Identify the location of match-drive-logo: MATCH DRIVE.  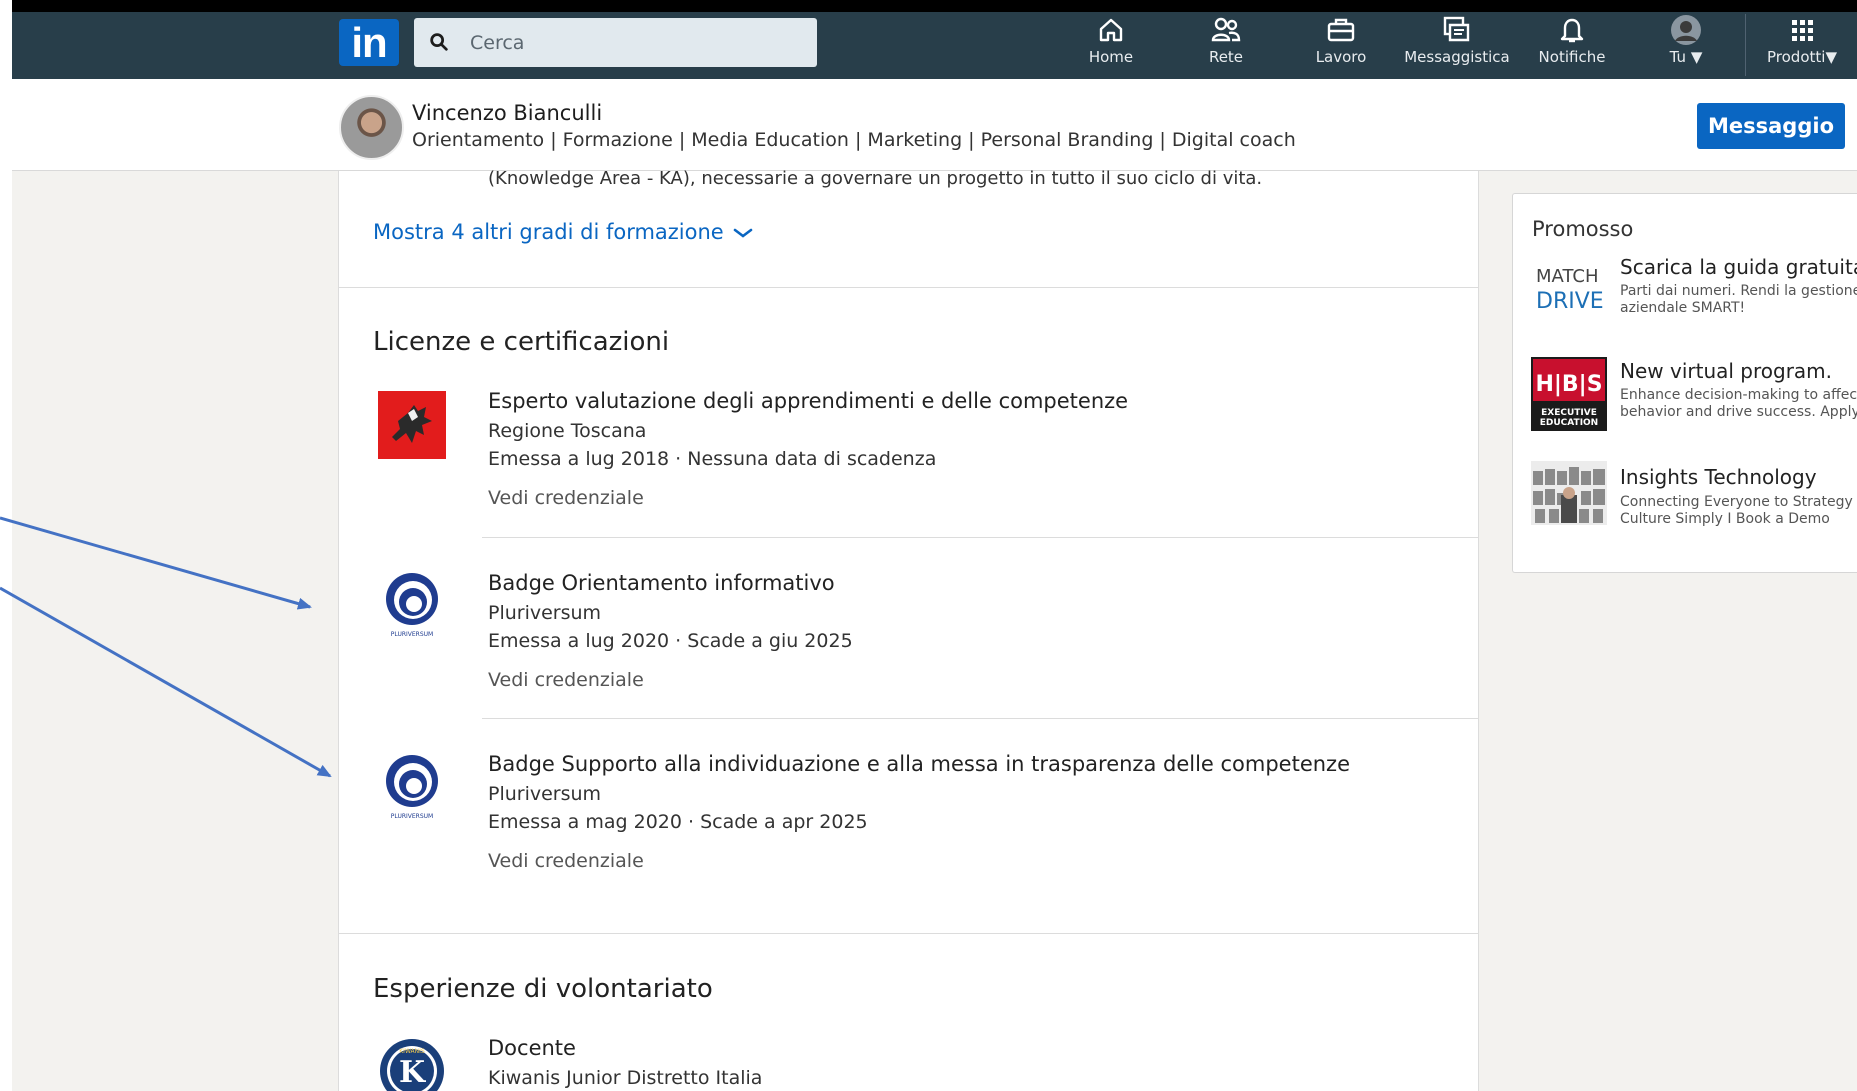
(1568, 288).